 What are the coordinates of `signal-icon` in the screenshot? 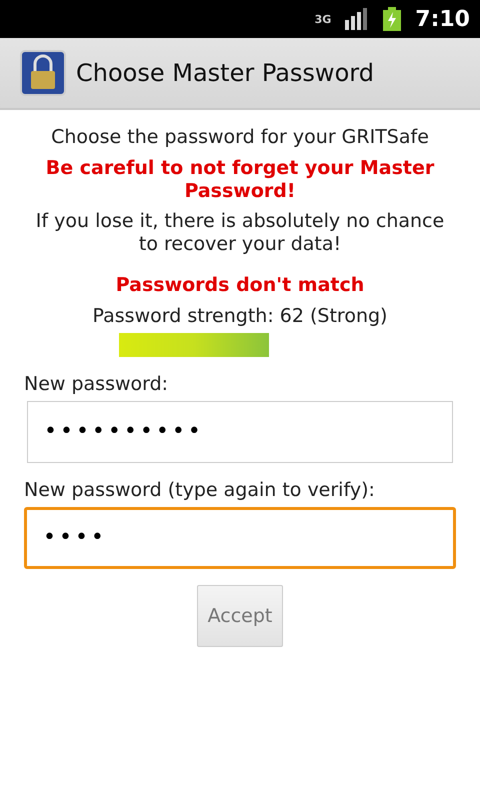 It's located at (357, 19).